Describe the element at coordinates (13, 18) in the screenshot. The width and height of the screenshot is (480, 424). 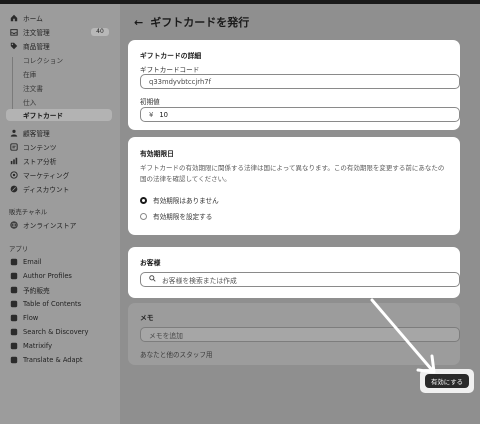
I see `home-icon` at that location.